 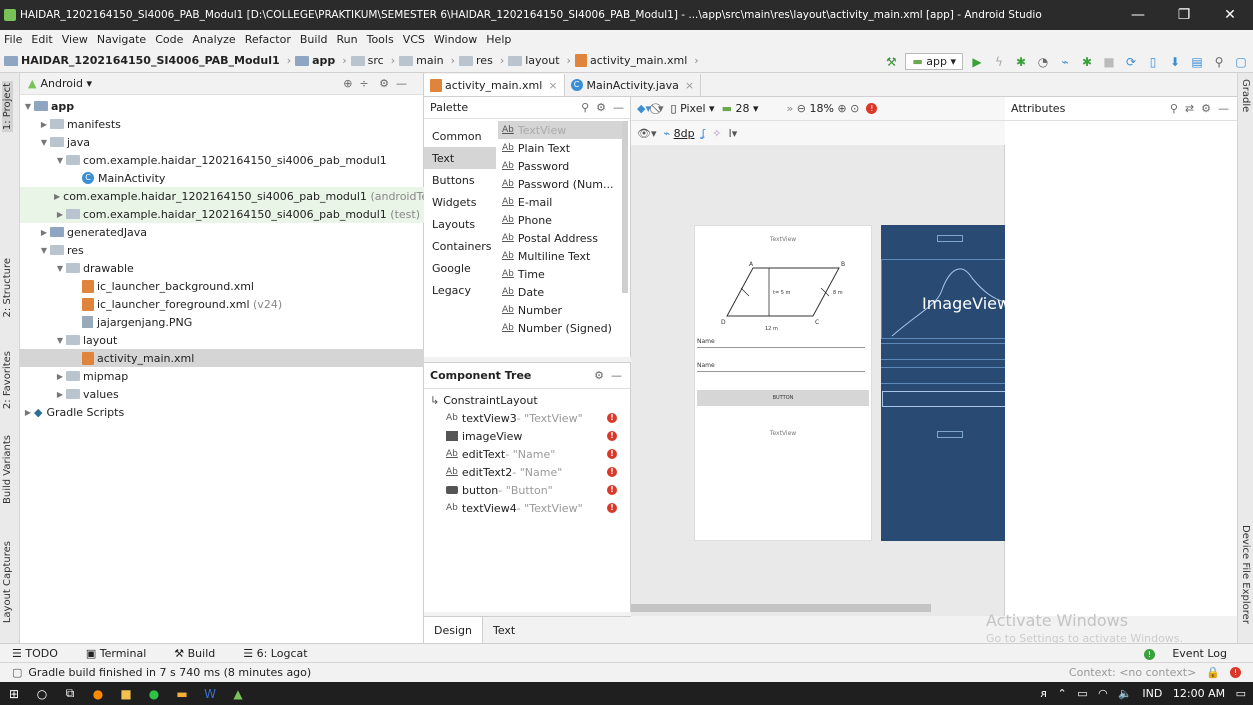 What do you see at coordinates (716, 133) in the screenshot?
I see `infer-constraints-icon: ✧` at bounding box center [716, 133].